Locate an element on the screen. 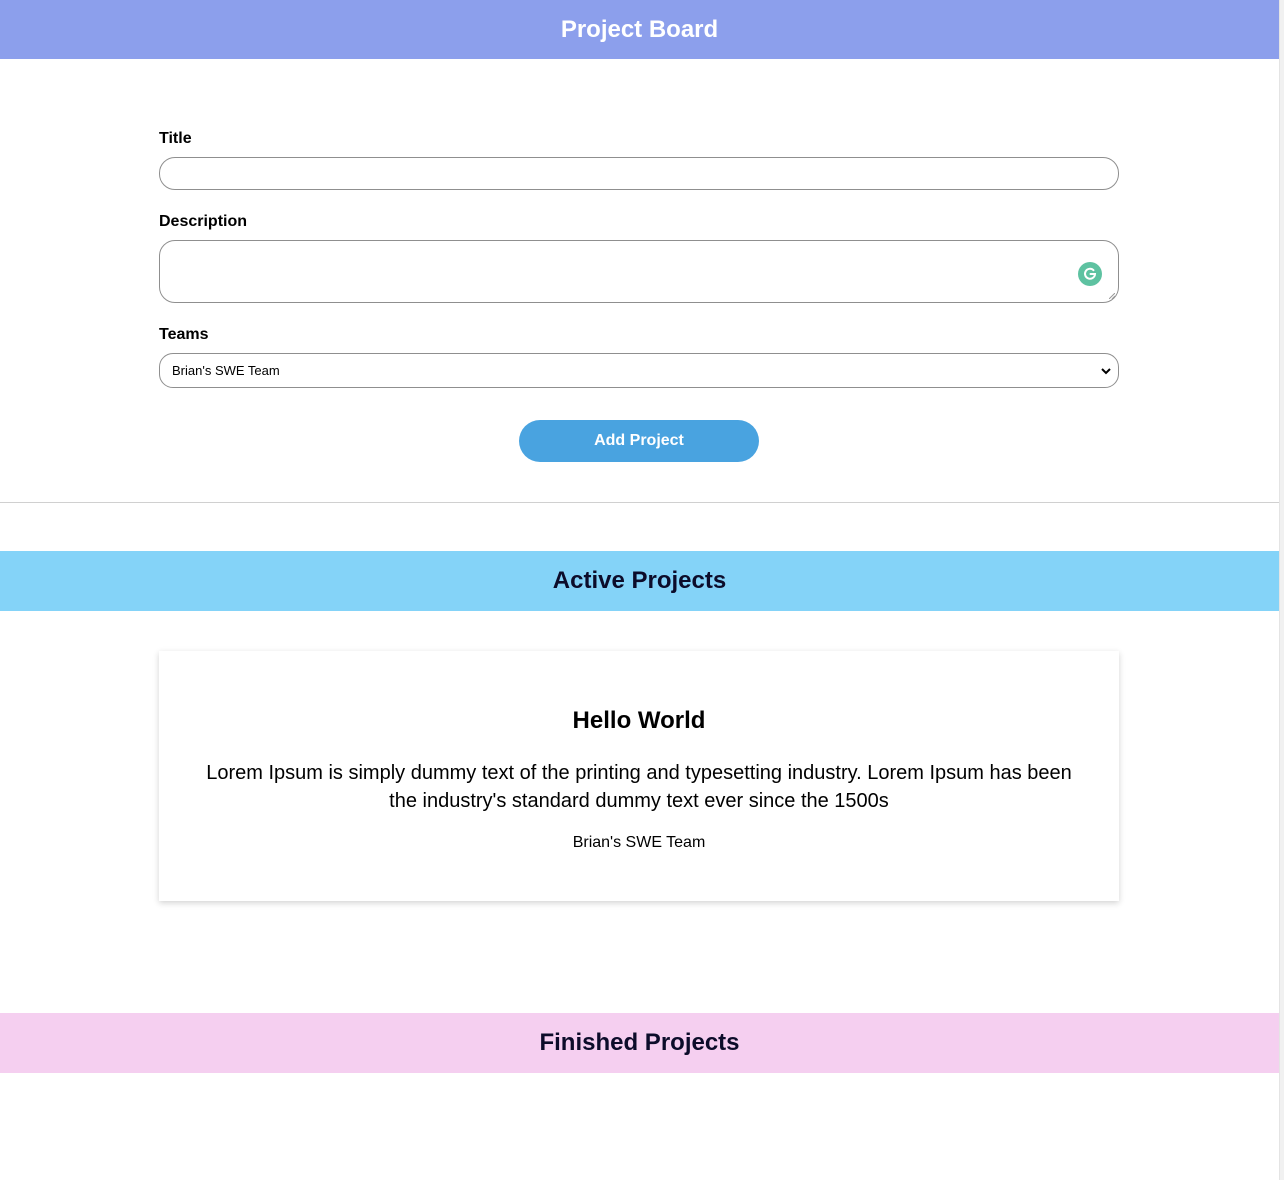 This screenshot has width=1284, height=1180. description-label: Description is located at coordinates (203, 221).